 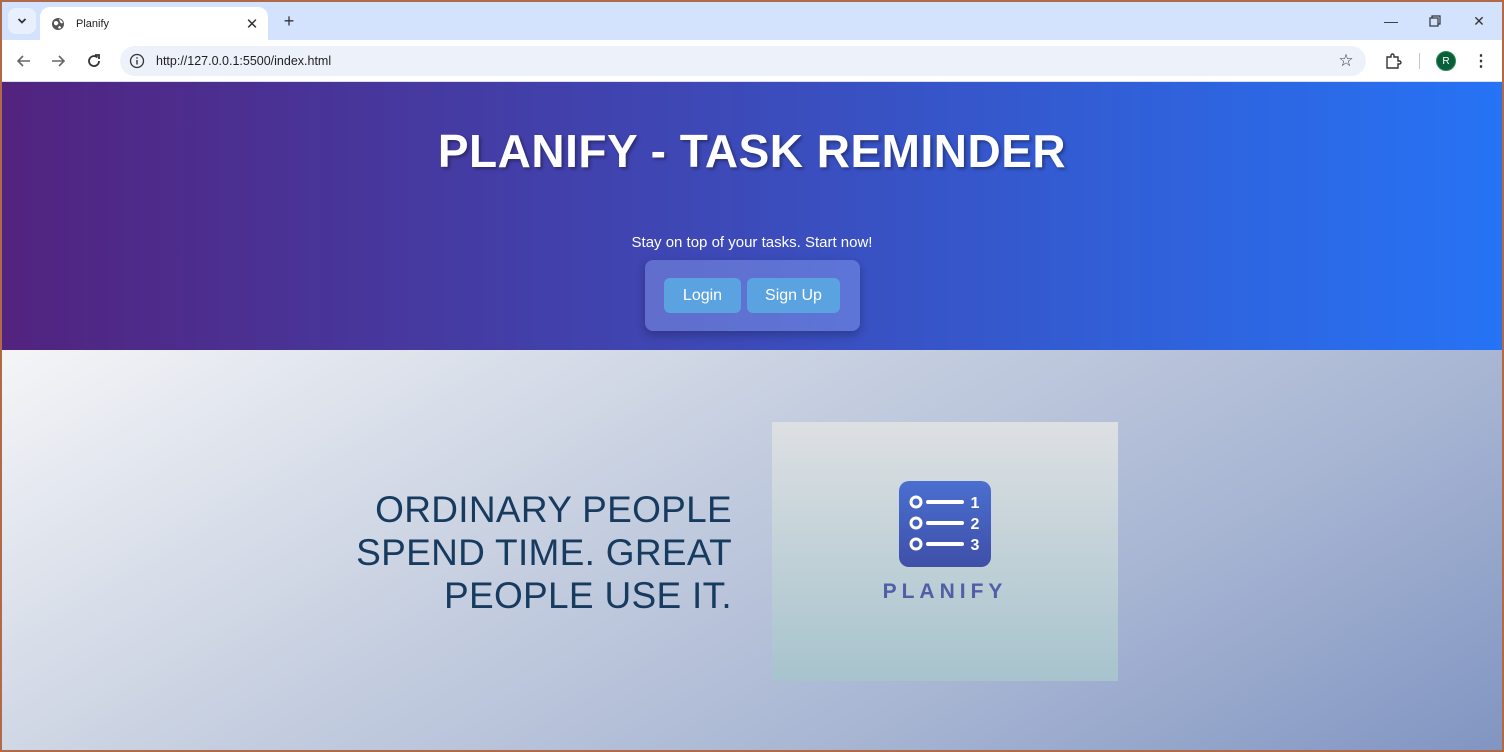 I want to click on address-toolbar: http://127.0.0.1:5500/index.html ☆ R ⋮, so click(x=752, y=61).